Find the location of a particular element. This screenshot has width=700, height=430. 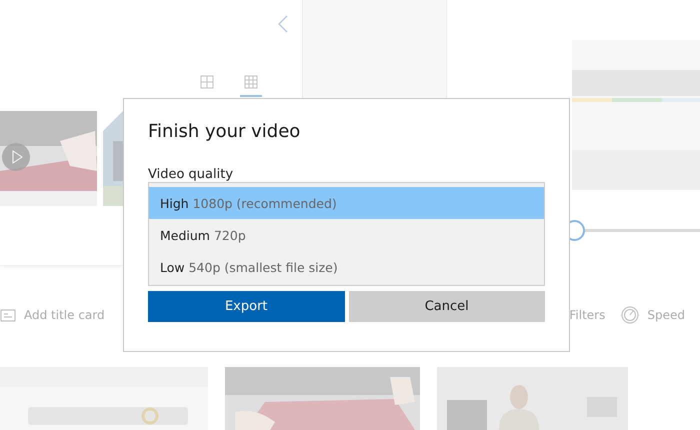

back-chevron-icon is located at coordinates (283, 24).